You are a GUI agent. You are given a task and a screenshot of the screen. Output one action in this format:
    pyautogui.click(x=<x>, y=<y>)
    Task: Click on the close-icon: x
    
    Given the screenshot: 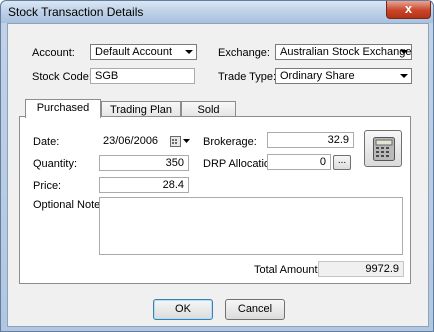 What is the action you would take?
    pyautogui.click(x=408, y=8)
    